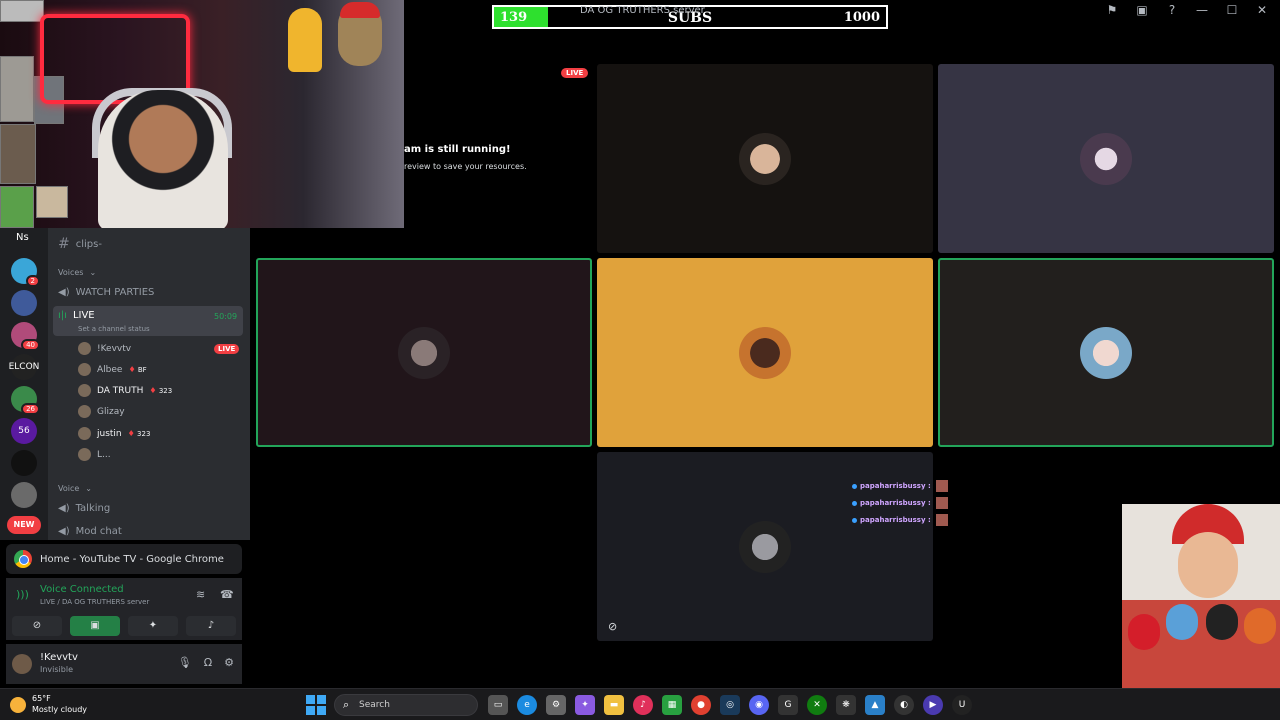 The image size is (1280, 720). I want to click on voice-user: Glizay, so click(101, 411).